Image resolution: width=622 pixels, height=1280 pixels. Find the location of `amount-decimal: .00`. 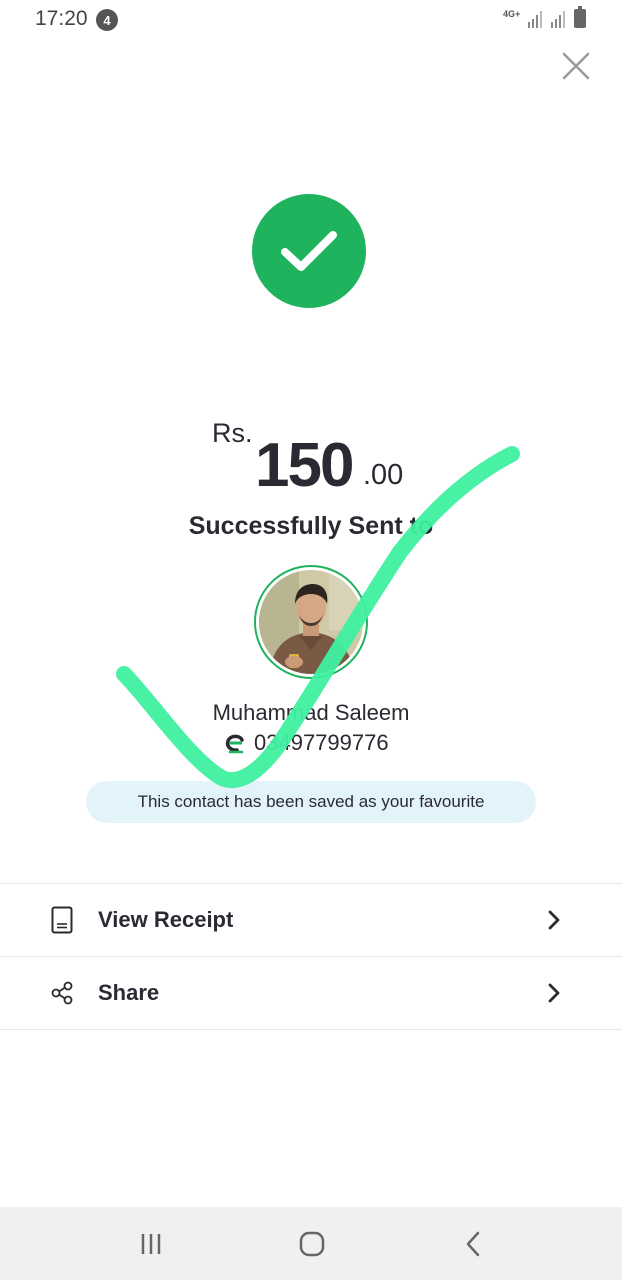

amount-decimal: .00 is located at coordinates (383, 475).